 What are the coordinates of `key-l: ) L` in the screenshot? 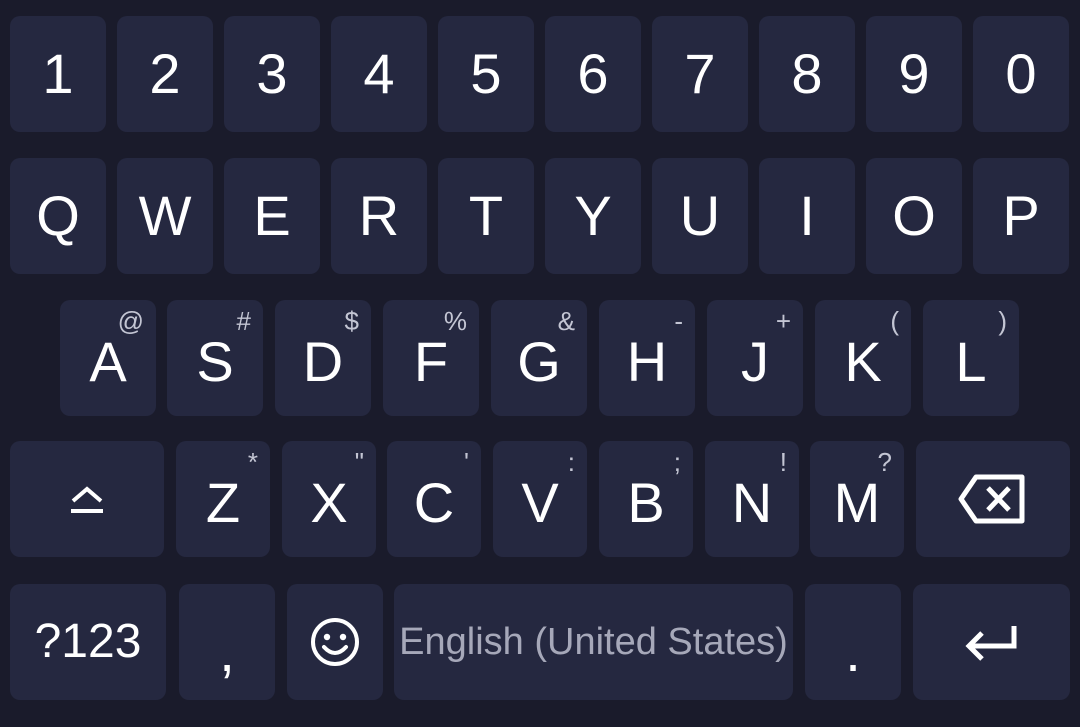 It's located at (971, 358).